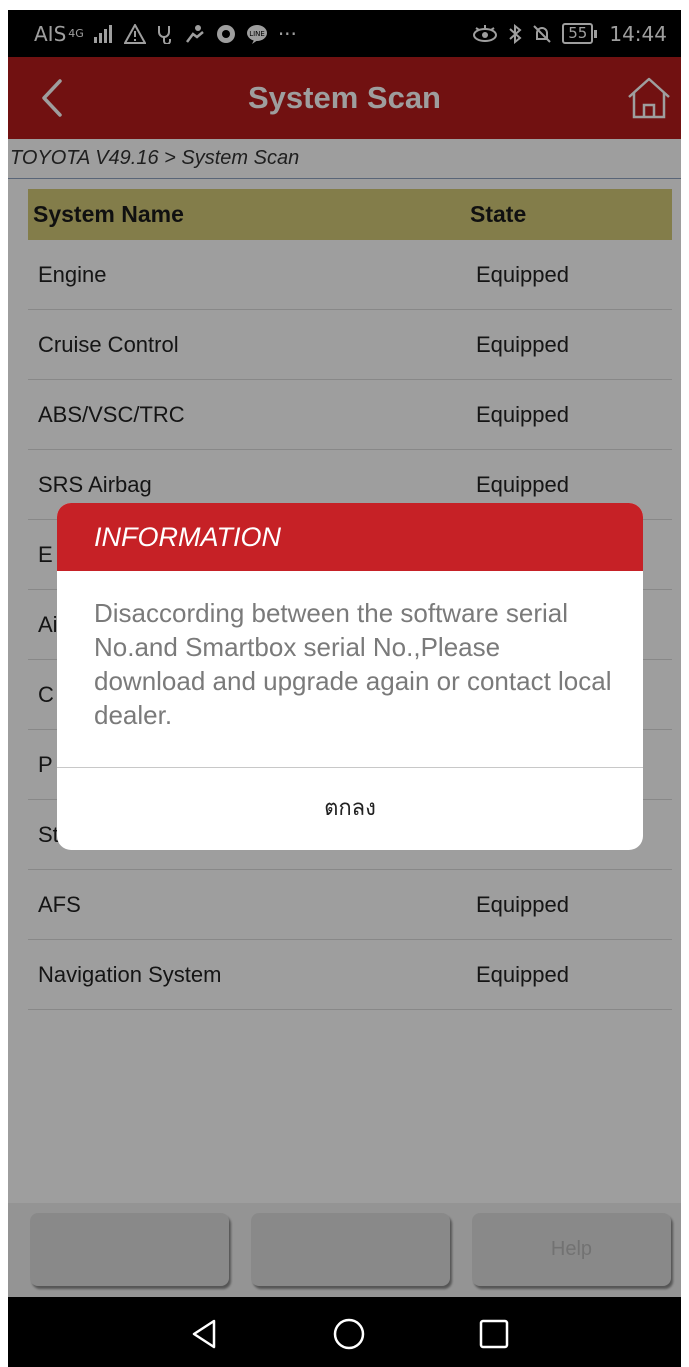 The height and width of the screenshot is (1367, 689). Describe the element at coordinates (350, 537) in the screenshot. I see `dialog-title: INFORMATION` at that location.